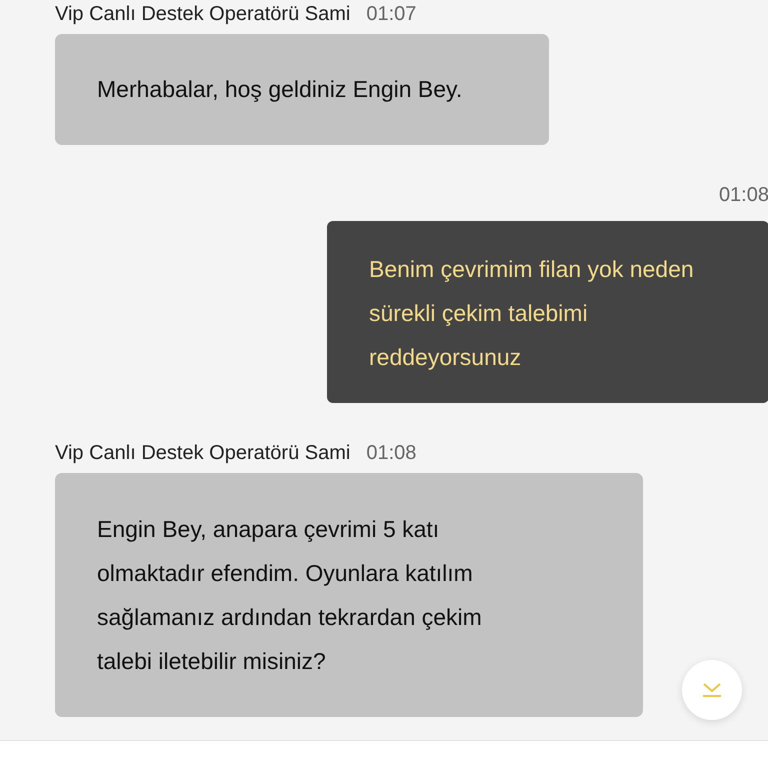  I want to click on message-bubble: Merhabalar, hoş geldiniz Engin Bey., so click(302, 89).